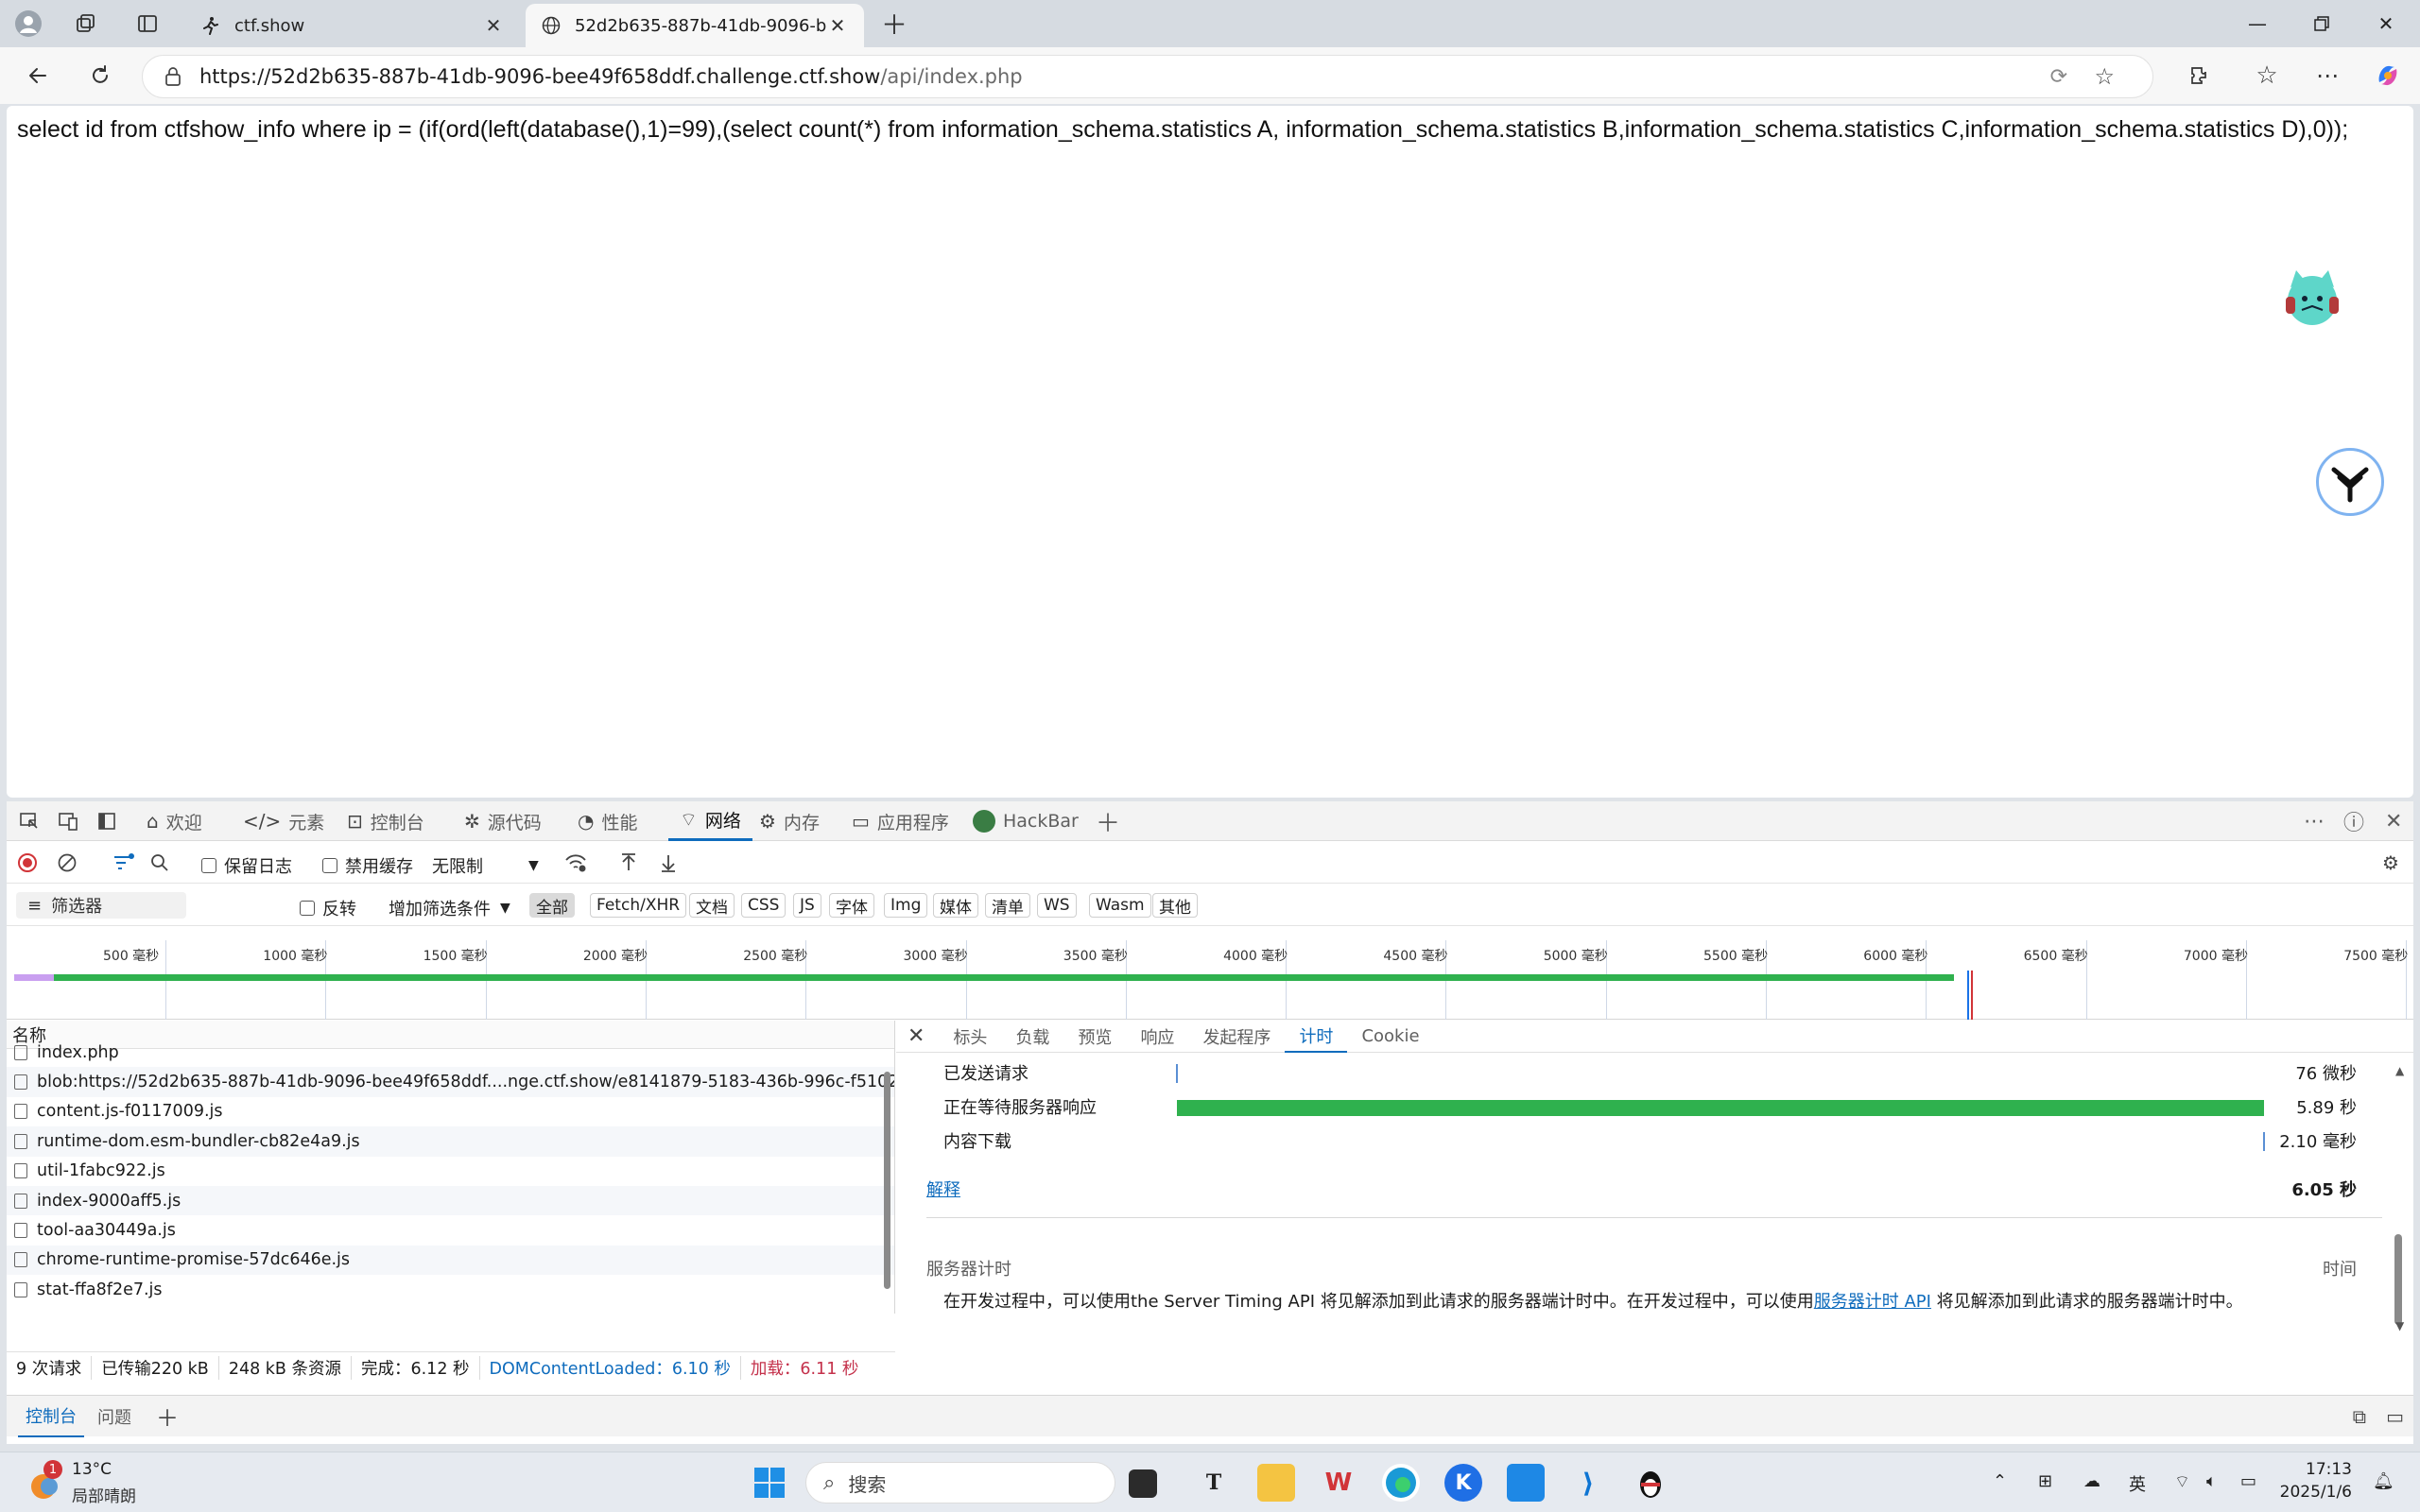 The image size is (2420, 1512). What do you see at coordinates (695, 25) in the screenshot?
I see `tab-challenge: 52d2b635-887b-41db-9096-bee4 ✕` at bounding box center [695, 25].